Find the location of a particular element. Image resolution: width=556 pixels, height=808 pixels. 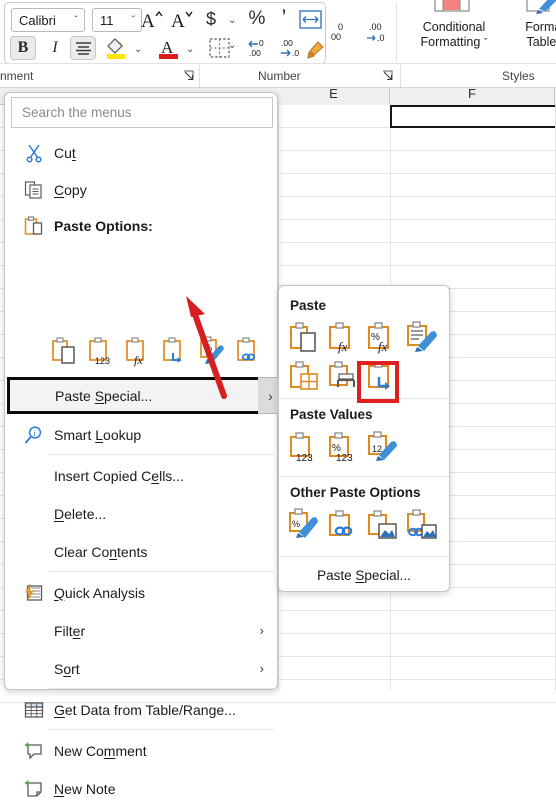

menu-item-paste-options: Paste Options: is located at coordinates (142, 225).